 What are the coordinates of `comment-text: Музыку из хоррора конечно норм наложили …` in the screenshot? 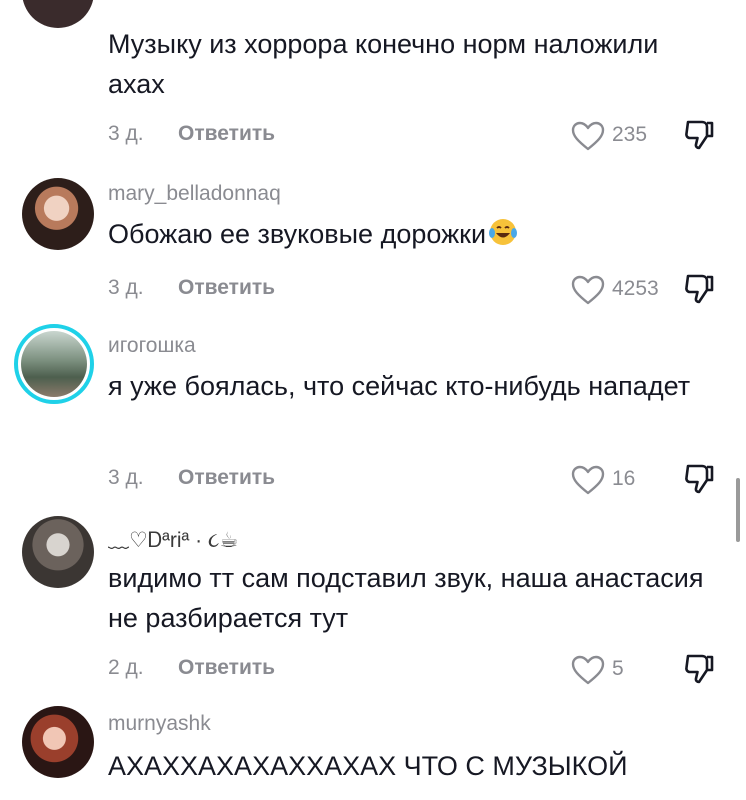 It's located at (383, 64).